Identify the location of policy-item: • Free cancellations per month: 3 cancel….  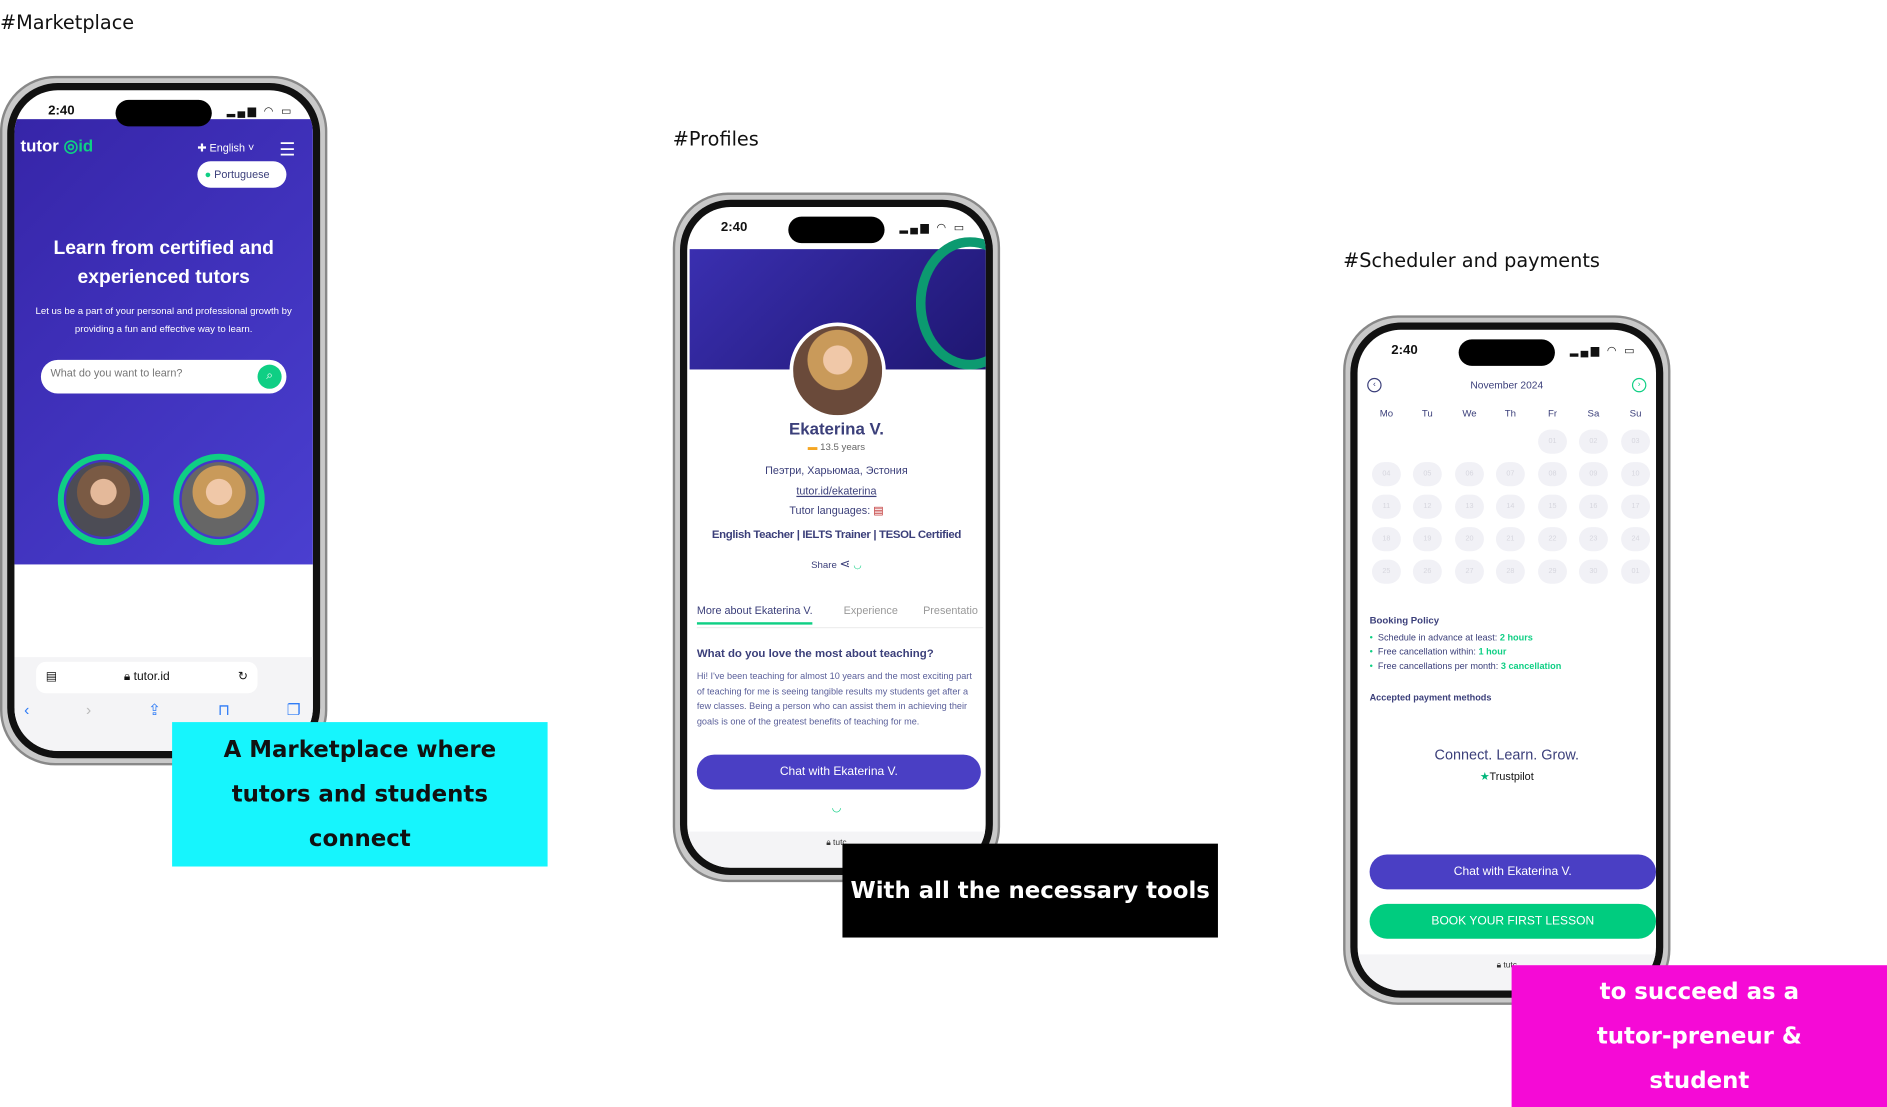
(1465, 666).